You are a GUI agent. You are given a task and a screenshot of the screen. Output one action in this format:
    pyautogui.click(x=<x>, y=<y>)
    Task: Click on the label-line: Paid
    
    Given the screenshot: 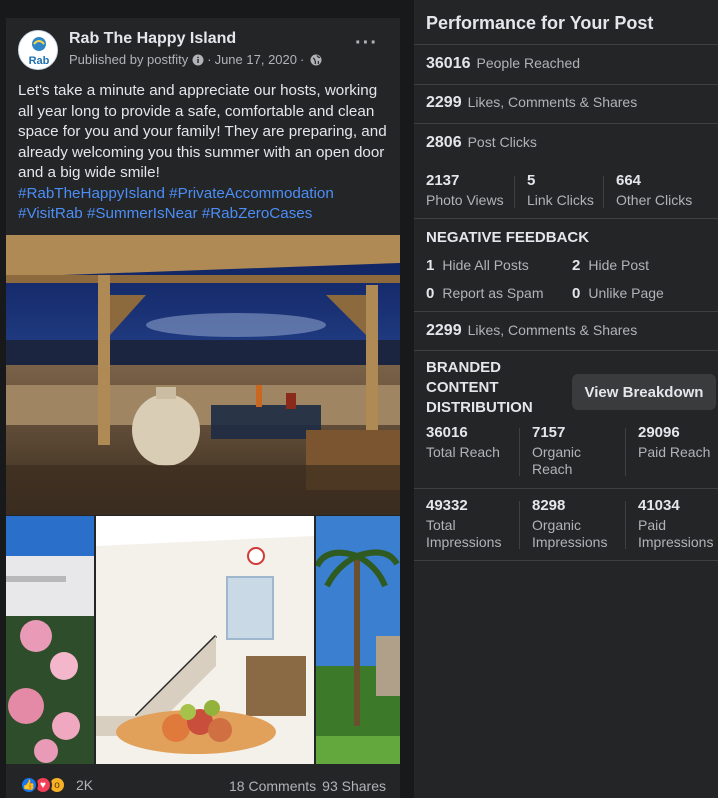 What is the action you would take?
    pyautogui.click(x=652, y=525)
    